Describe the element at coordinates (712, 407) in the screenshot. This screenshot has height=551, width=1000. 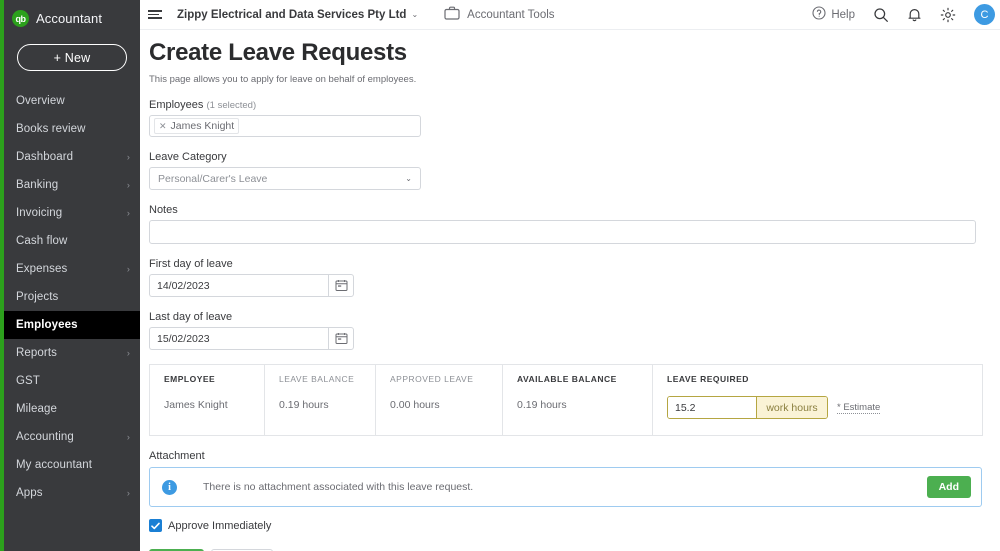
I see `leave-required-input: 15.2` at that location.